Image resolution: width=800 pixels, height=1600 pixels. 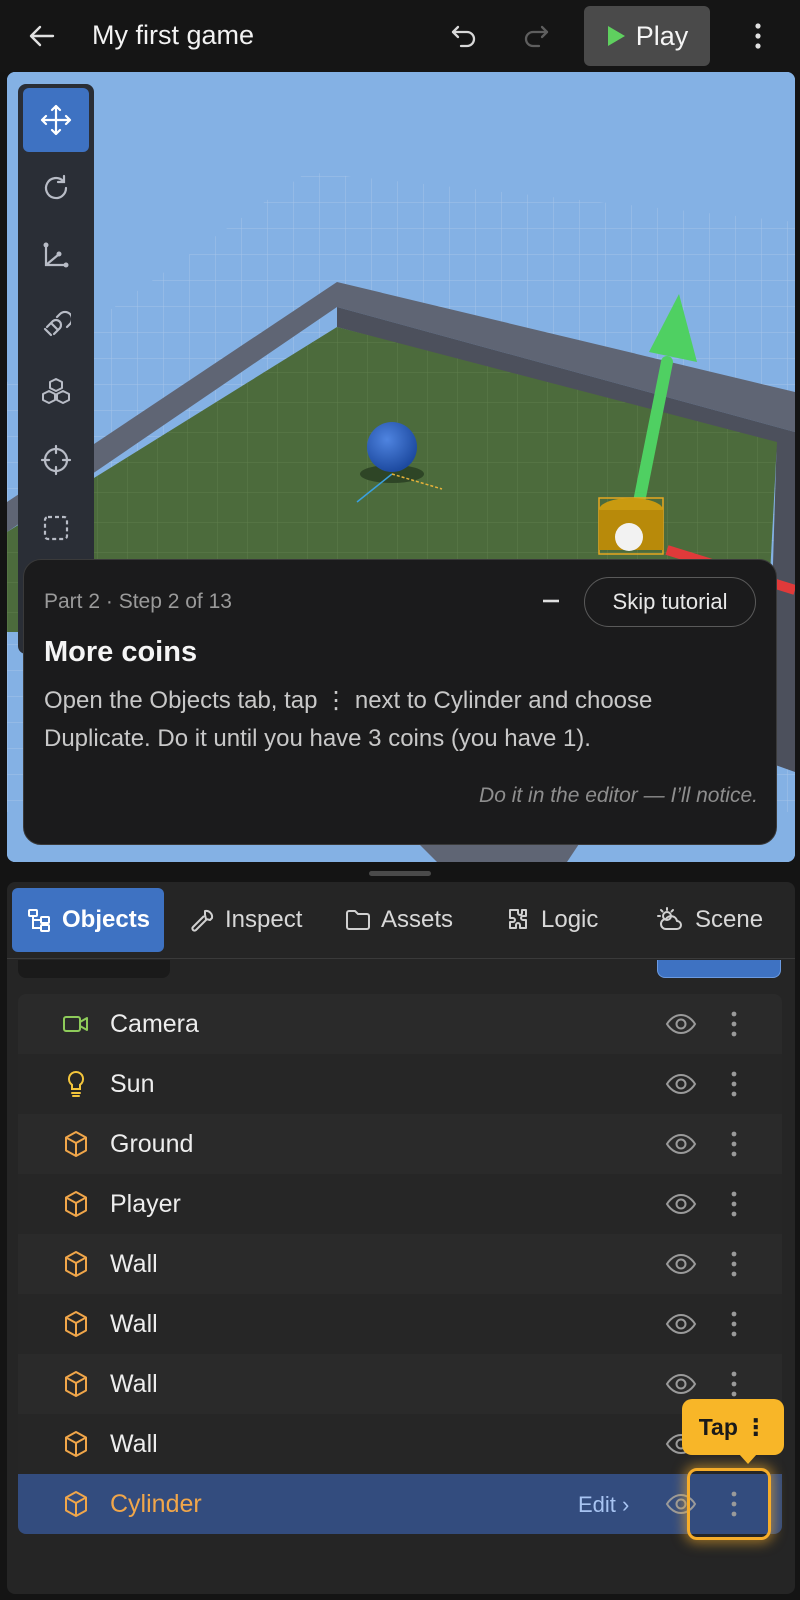 What do you see at coordinates (518, 919) in the screenshot?
I see `puzzle-icon` at bounding box center [518, 919].